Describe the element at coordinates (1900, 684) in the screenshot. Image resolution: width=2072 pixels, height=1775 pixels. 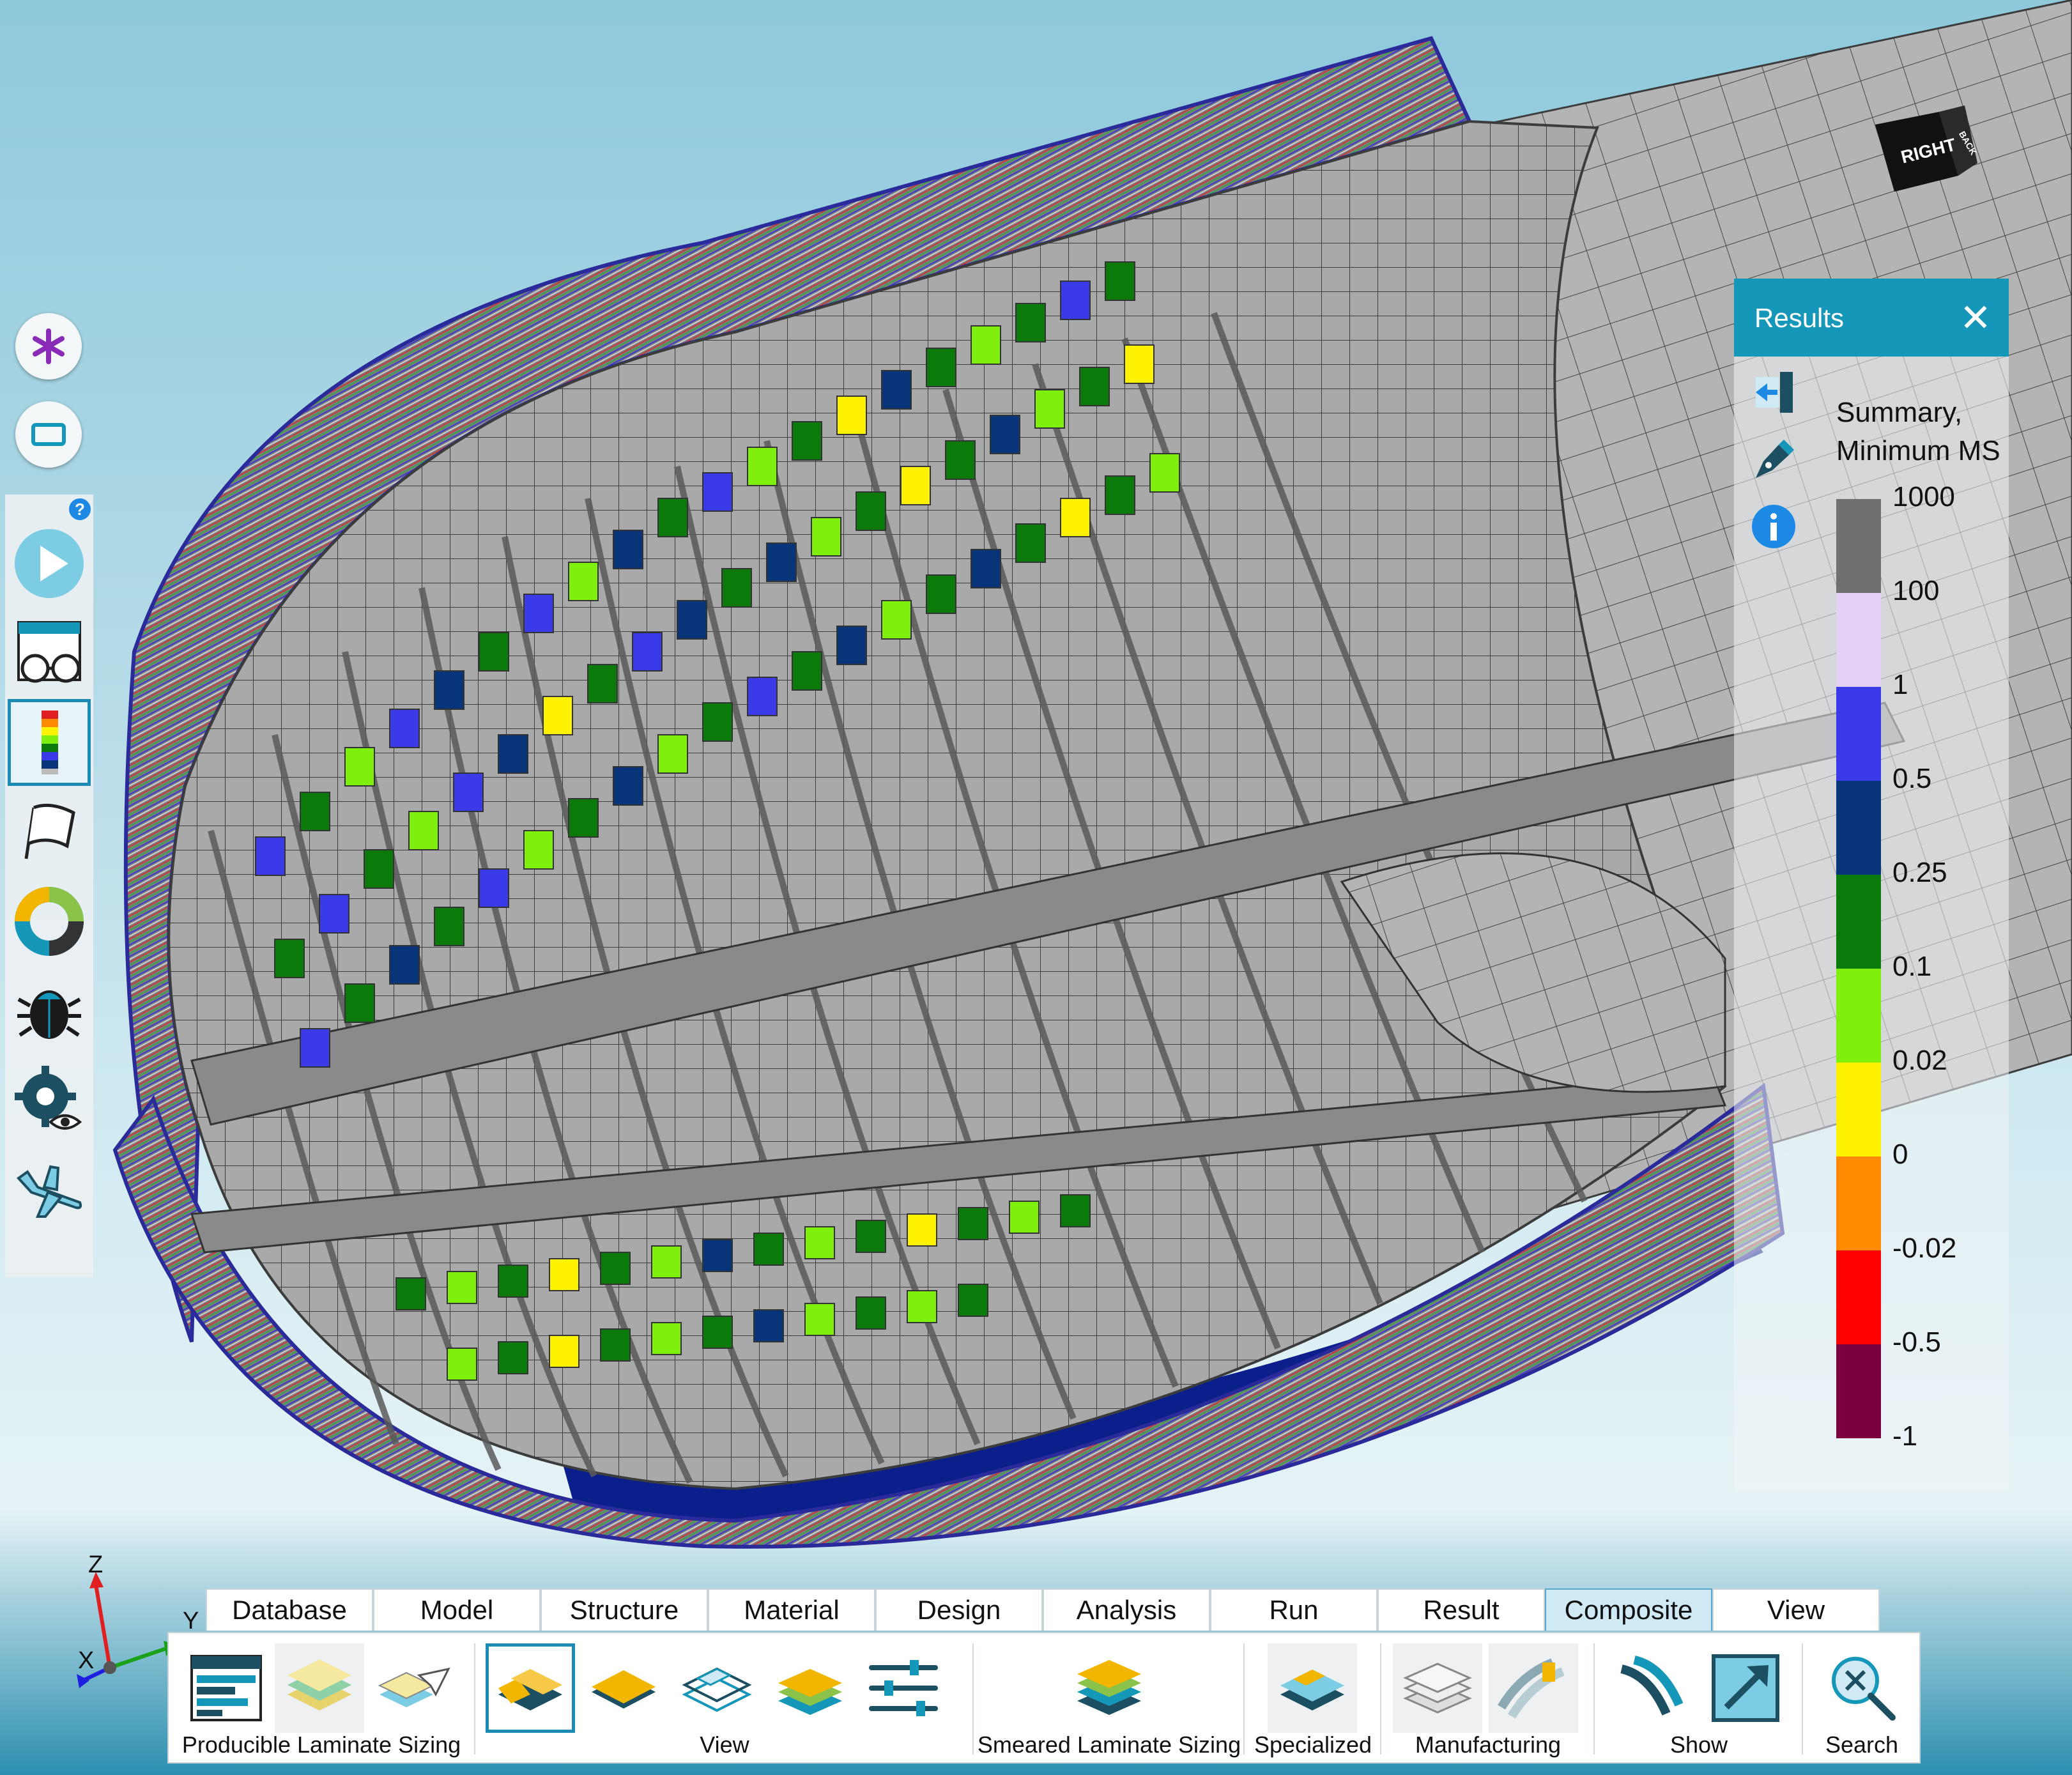
I see `legend-label: 1` at that location.